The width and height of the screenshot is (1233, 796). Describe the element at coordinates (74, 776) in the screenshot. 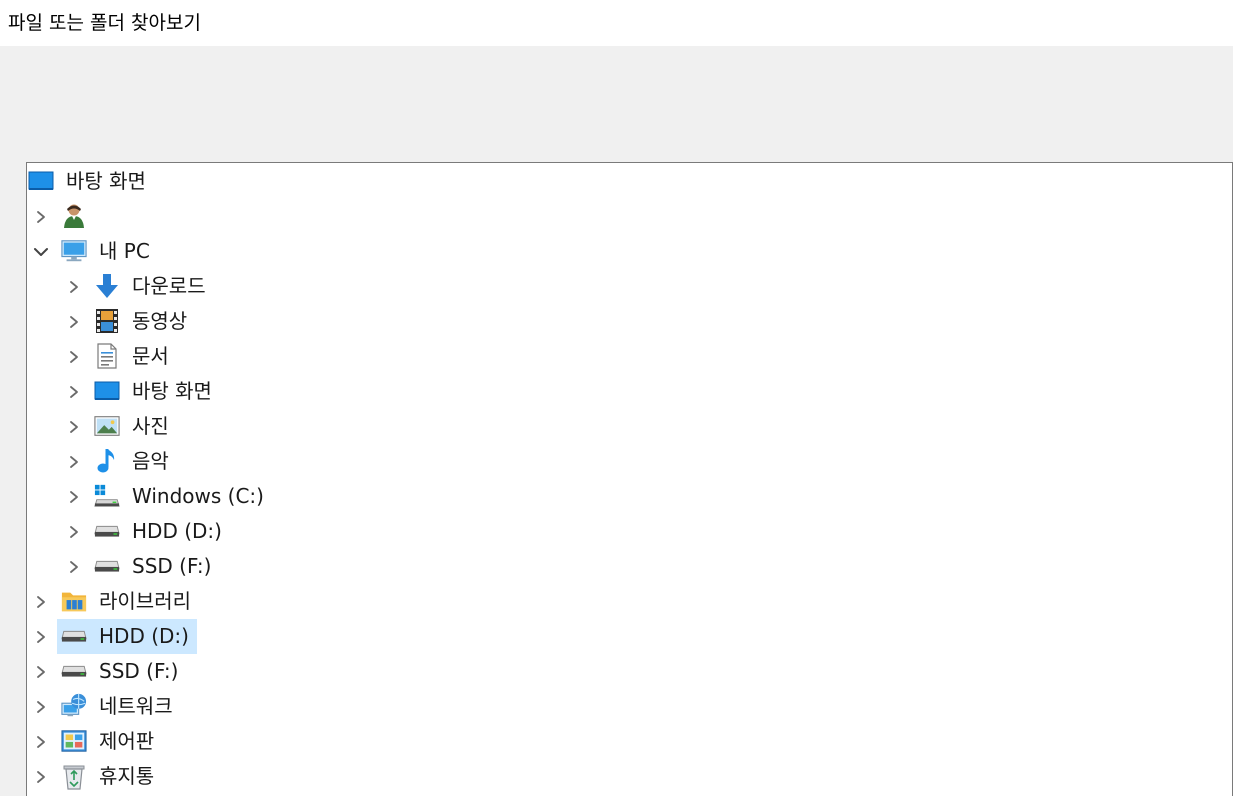

I see `recycle-bin-icon` at that location.